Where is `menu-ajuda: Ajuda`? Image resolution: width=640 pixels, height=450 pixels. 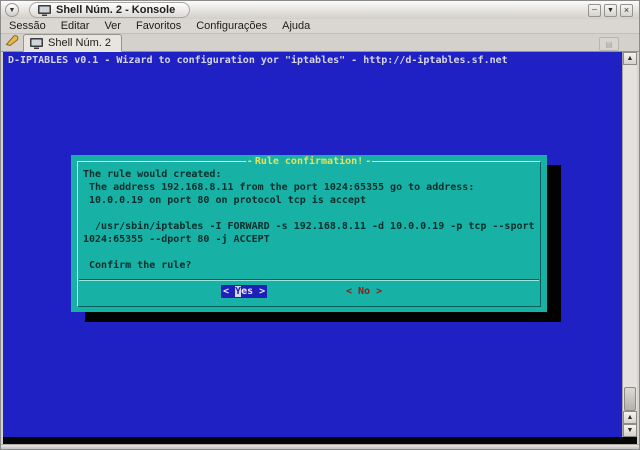
menu-ajuda: Ajuda is located at coordinates (296, 26).